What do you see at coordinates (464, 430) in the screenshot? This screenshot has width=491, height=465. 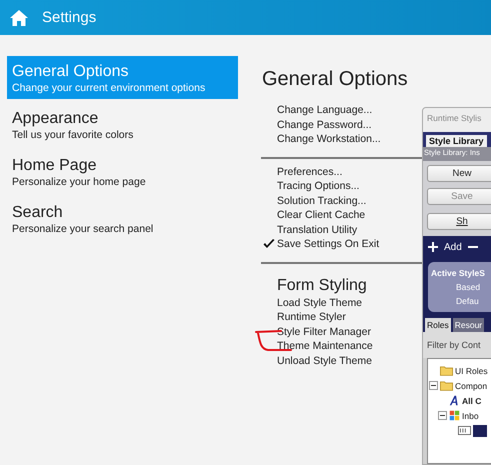 I see `textbox-icon` at bounding box center [464, 430].